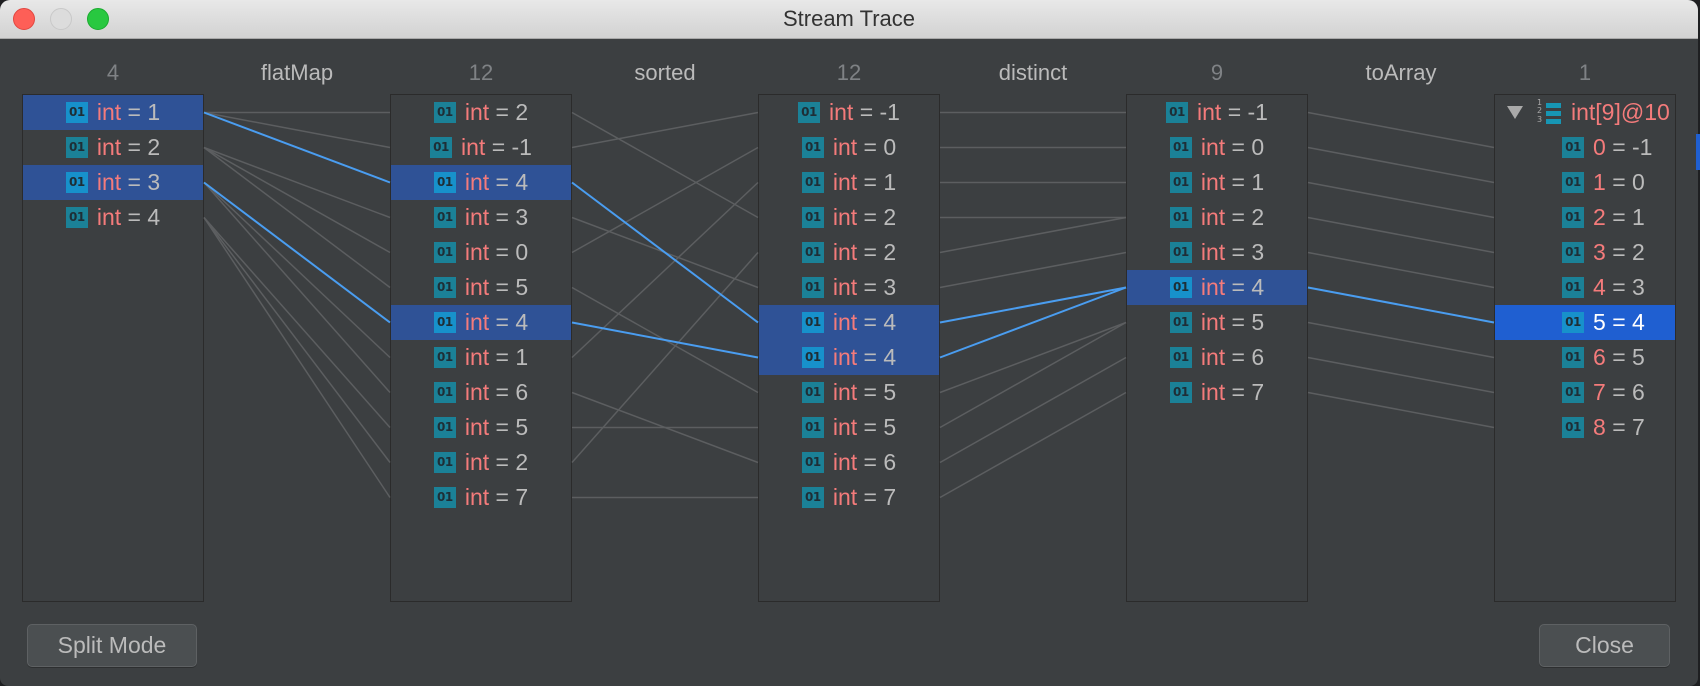 The image size is (1700, 686). What do you see at coordinates (1585, 357) in the screenshot?
I see `value-row: 01 6 = 5` at bounding box center [1585, 357].